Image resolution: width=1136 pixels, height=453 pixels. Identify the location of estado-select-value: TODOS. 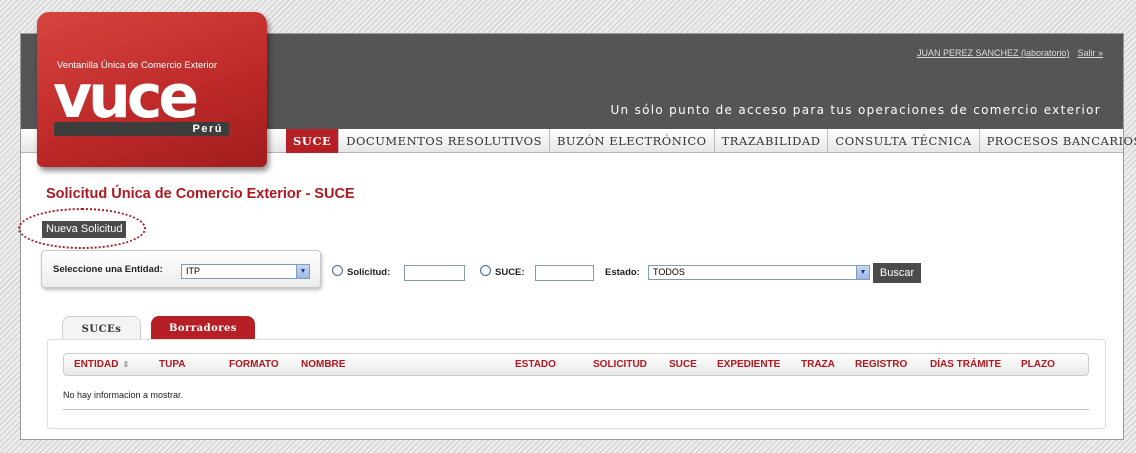
(669, 272).